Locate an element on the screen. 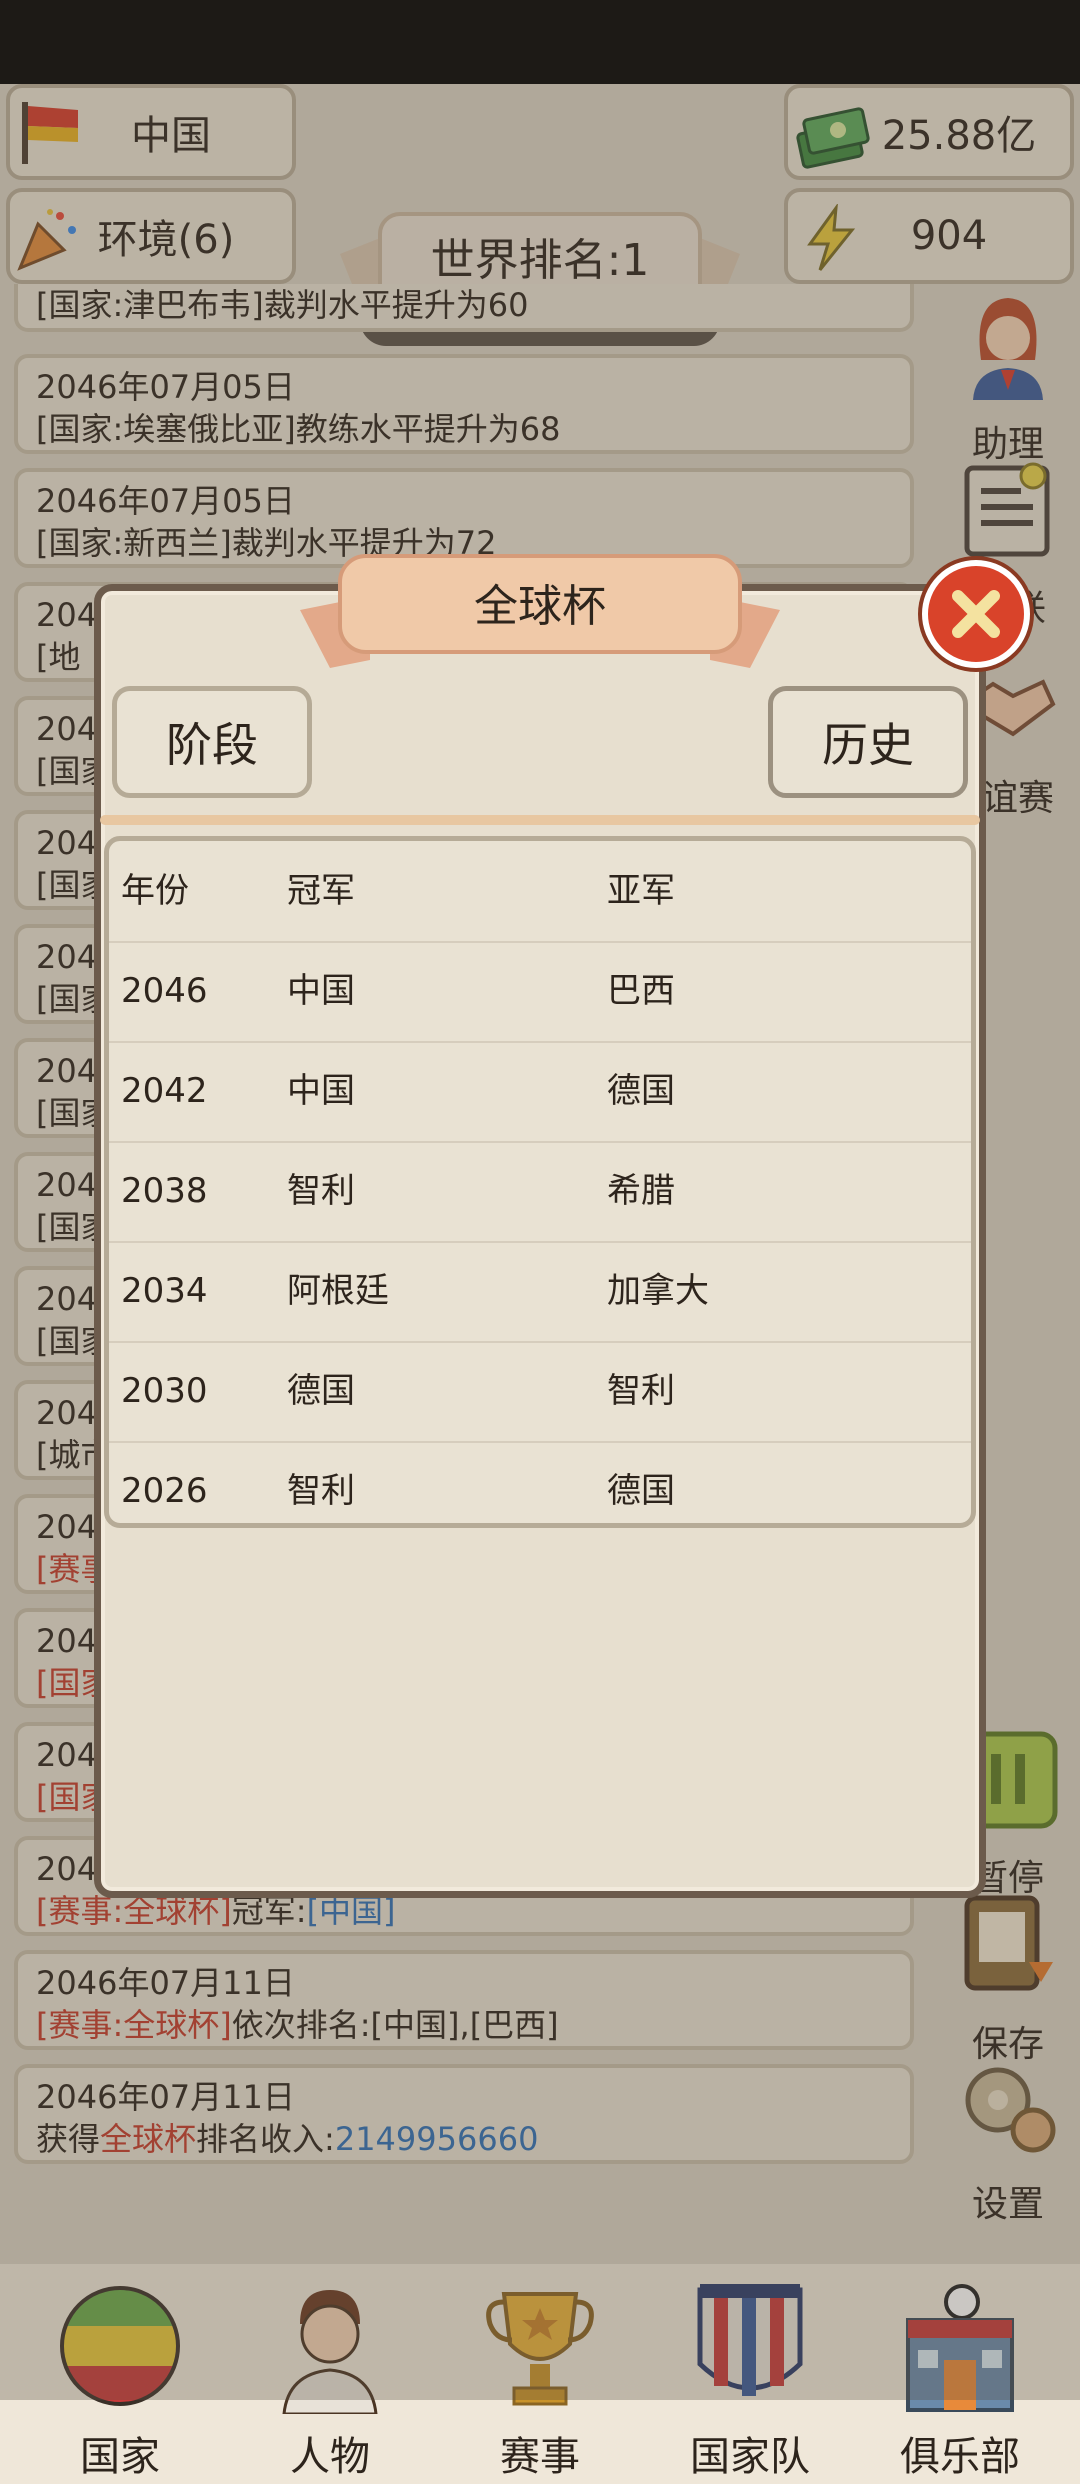 This screenshot has width=1080, height=2484. close-button is located at coordinates (976, 614).